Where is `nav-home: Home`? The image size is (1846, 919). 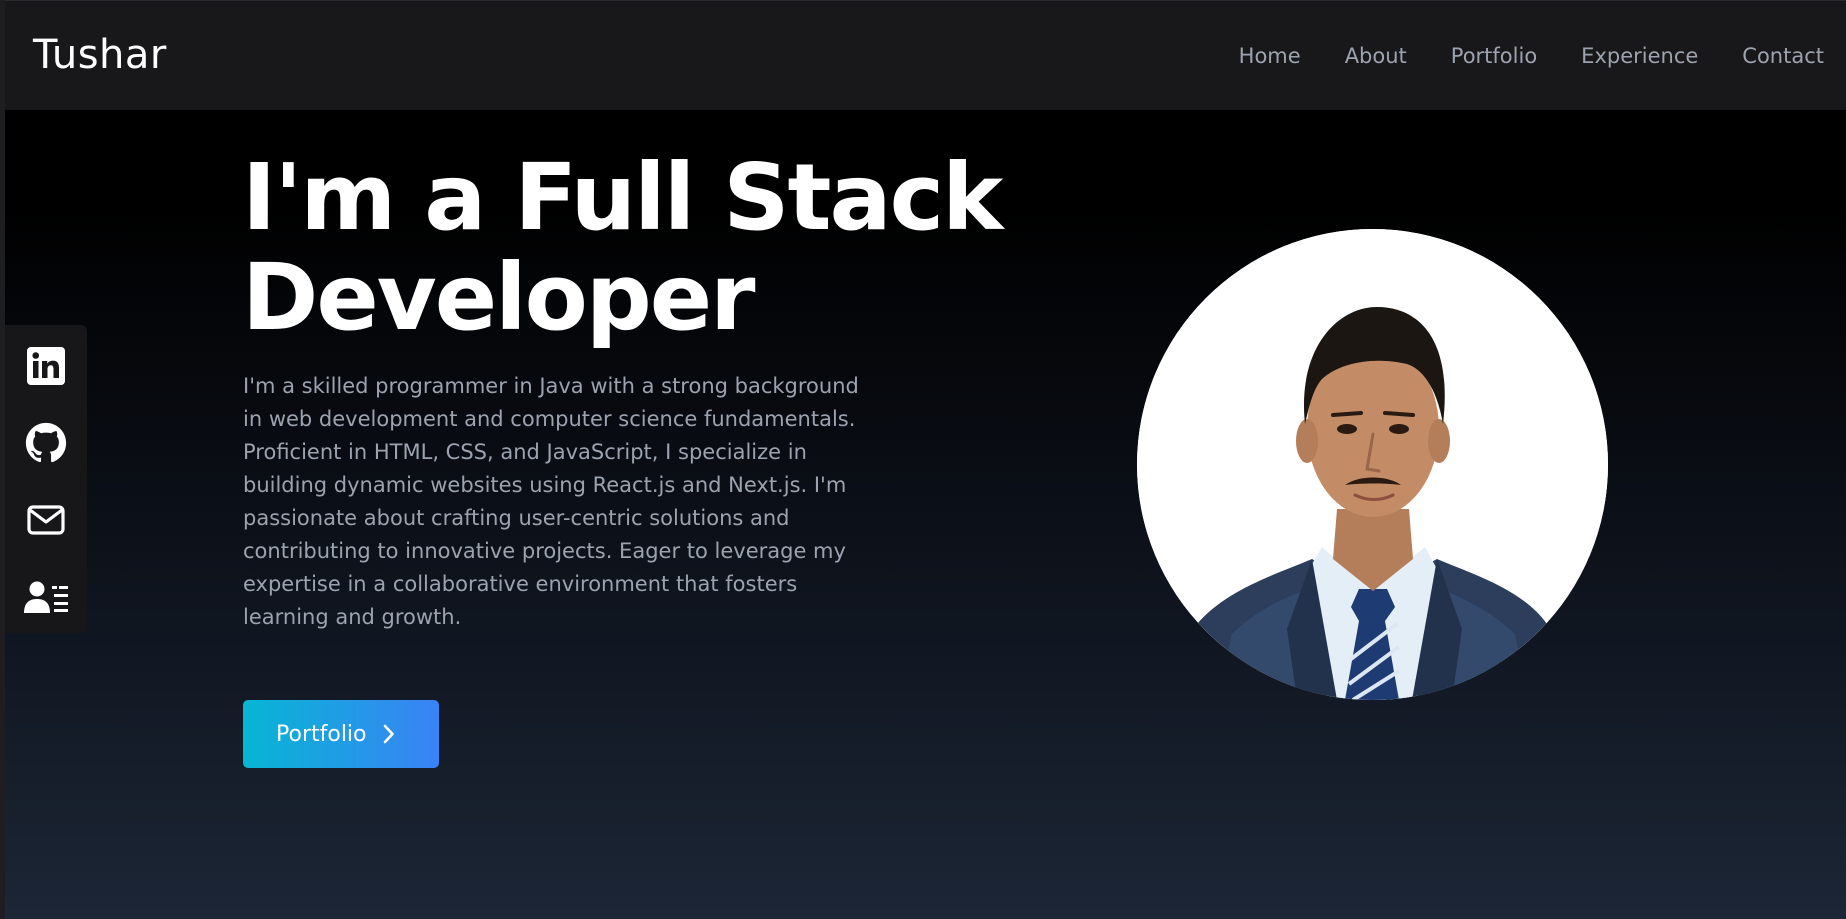 nav-home: Home is located at coordinates (1270, 56).